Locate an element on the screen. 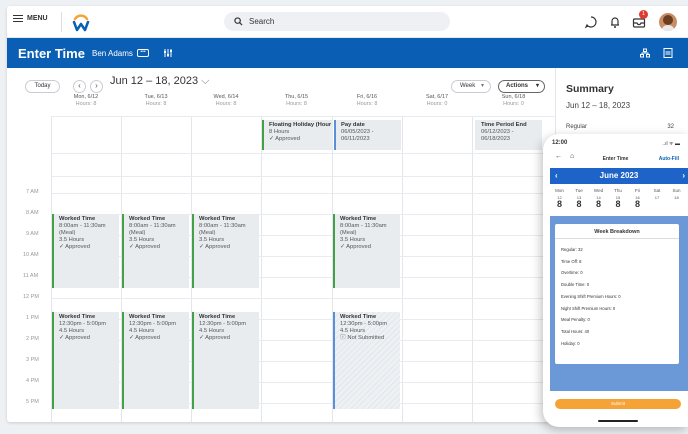  pdf-icon is located at coordinates (668, 53).